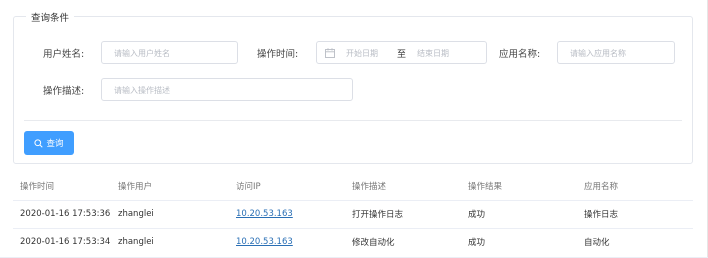  I want to click on cell-app-name: 操作日志, so click(635, 214).